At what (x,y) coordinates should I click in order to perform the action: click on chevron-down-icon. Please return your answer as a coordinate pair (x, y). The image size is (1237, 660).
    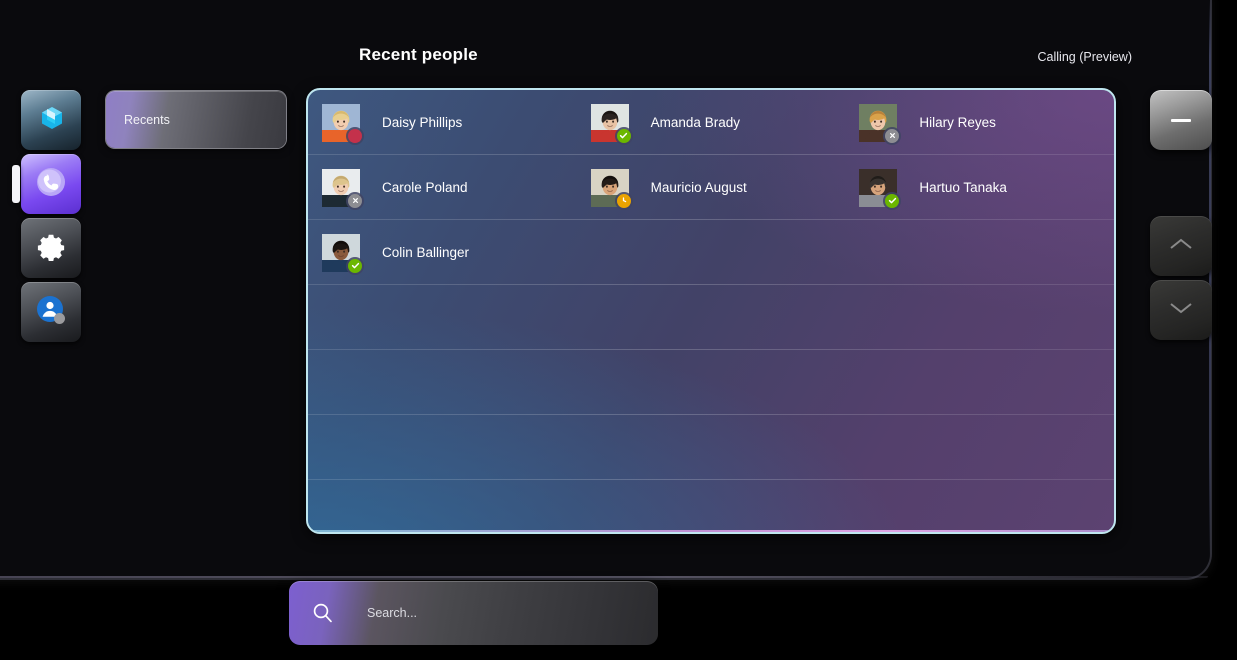
    Looking at the image, I should click on (1181, 310).